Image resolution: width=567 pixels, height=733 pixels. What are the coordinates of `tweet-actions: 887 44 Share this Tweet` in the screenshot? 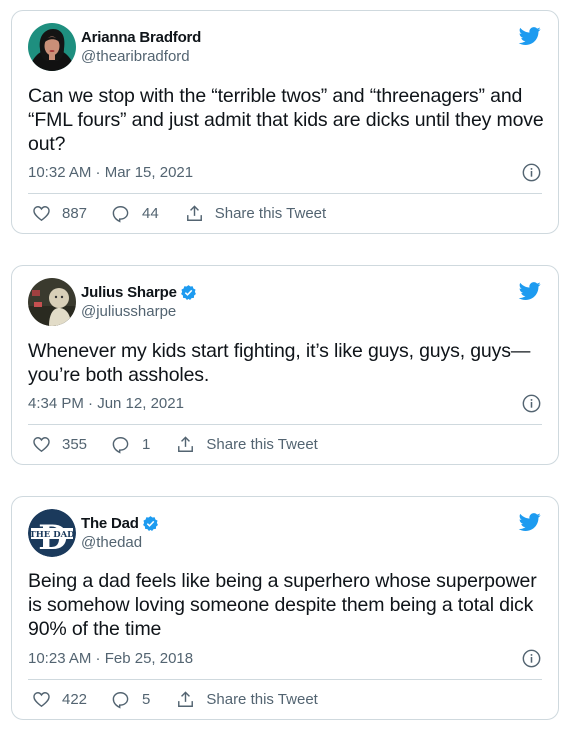 It's located at (179, 213).